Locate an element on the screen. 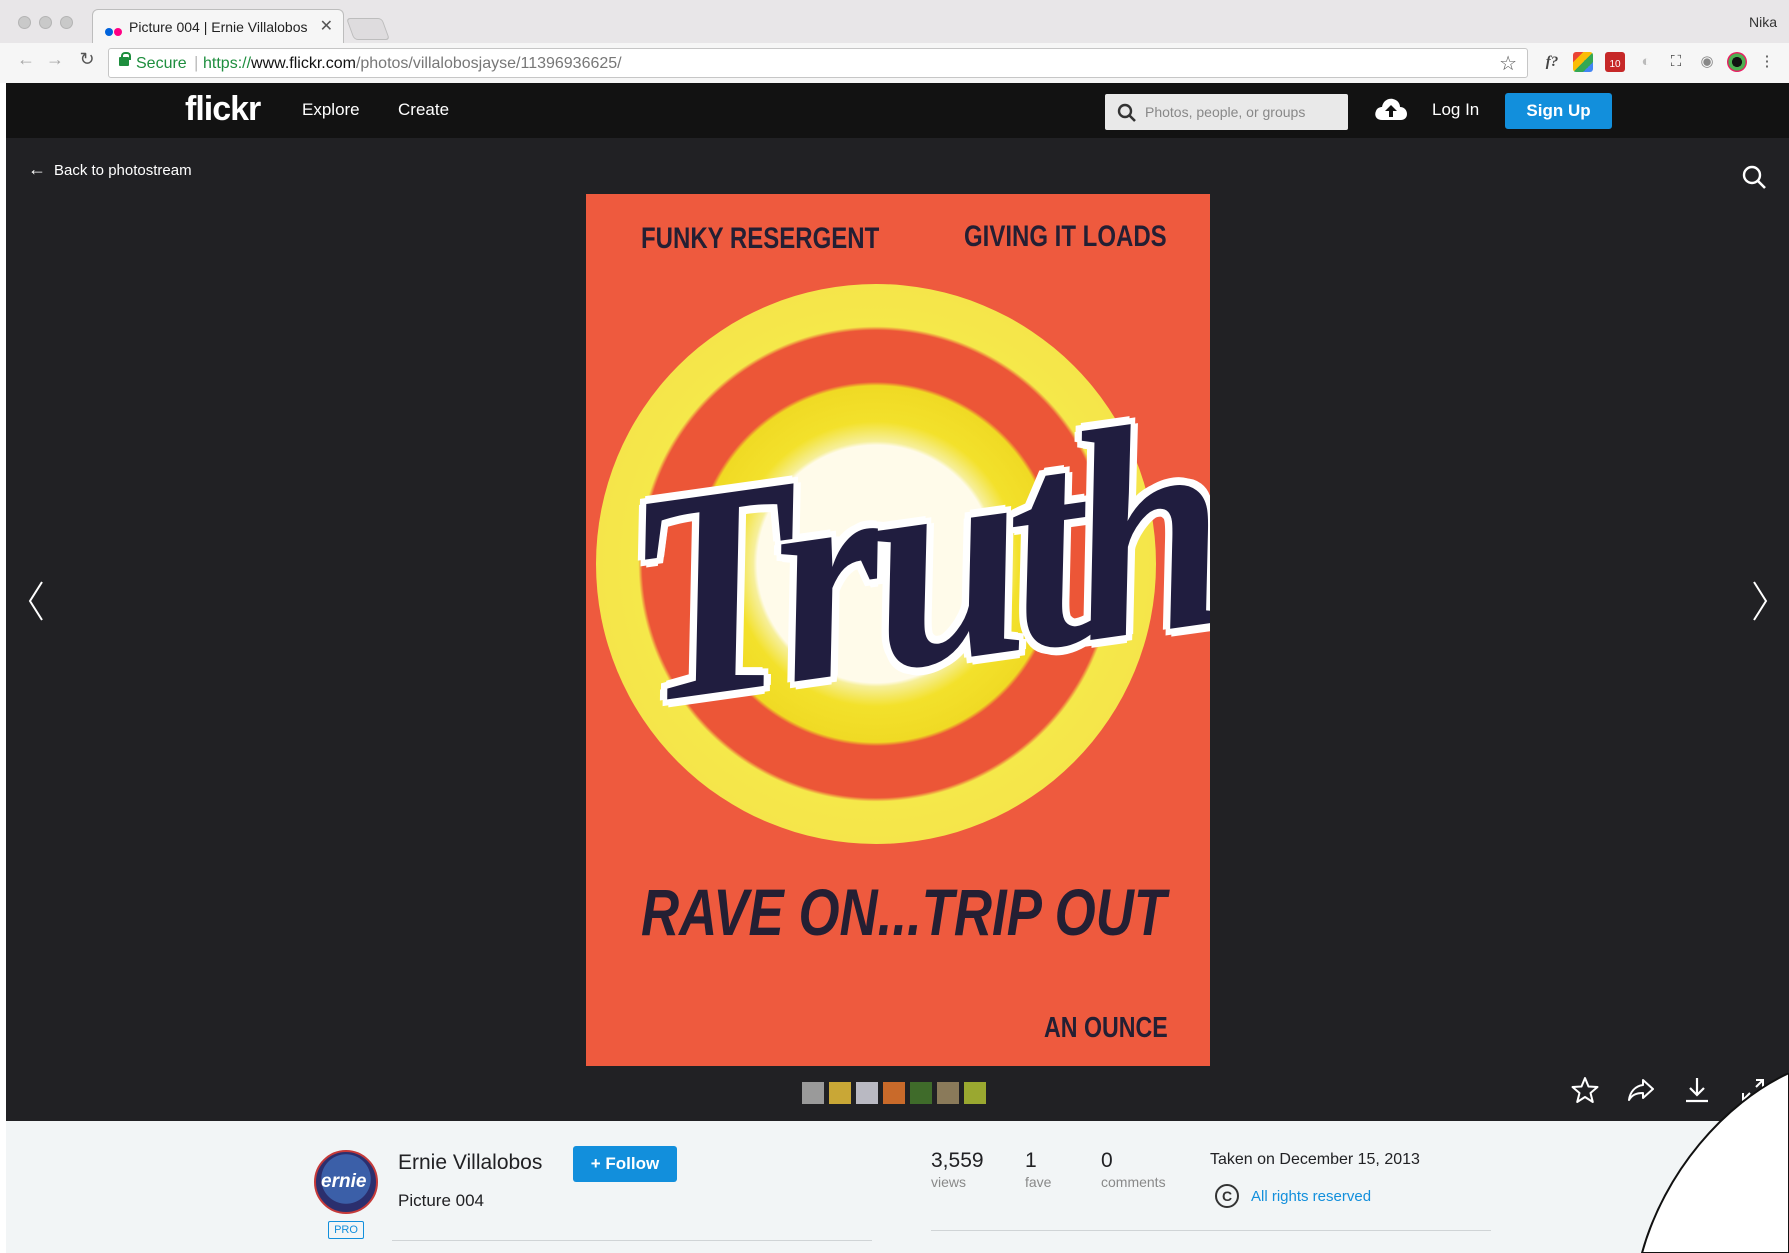  back-to-photostream-label: Back to photostream is located at coordinates (123, 170).